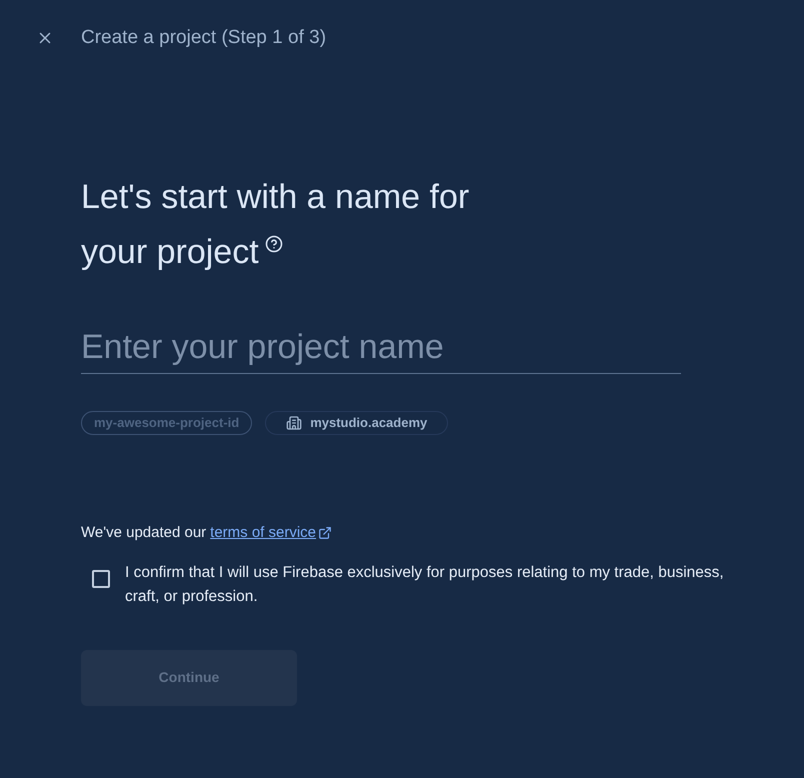 This screenshot has height=778, width=804. What do you see at coordinates (166, 423) in the screenshot?
I see `project-id-chip: my-awesome-project-id` at bounding box center [166, 423].